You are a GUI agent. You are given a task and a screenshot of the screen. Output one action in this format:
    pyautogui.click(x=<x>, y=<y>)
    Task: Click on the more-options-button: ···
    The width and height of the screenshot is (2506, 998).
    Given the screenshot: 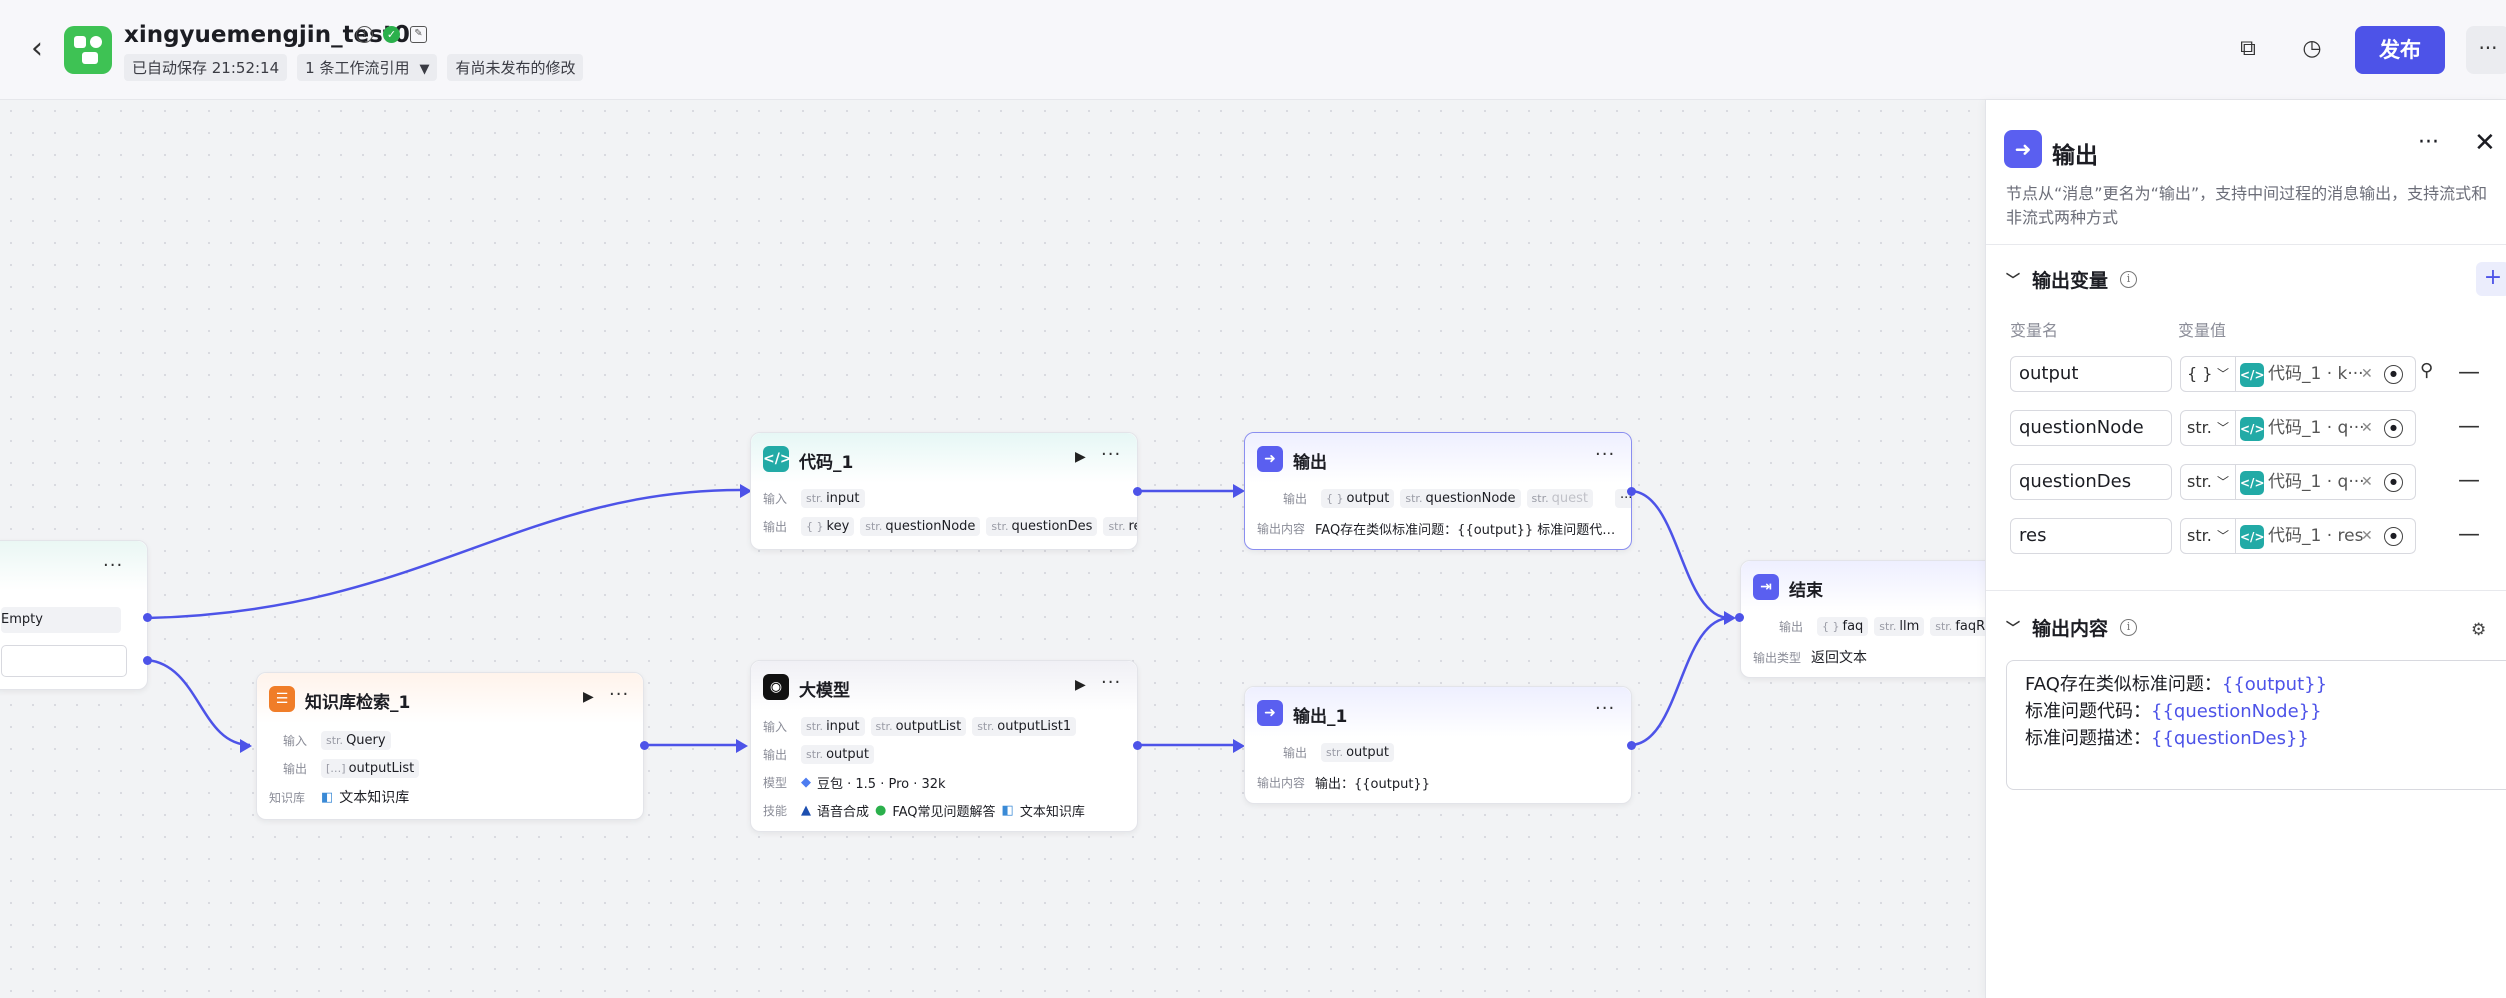 What is the action you would take?
    pyautogui.click(x=2486, y=50)
    